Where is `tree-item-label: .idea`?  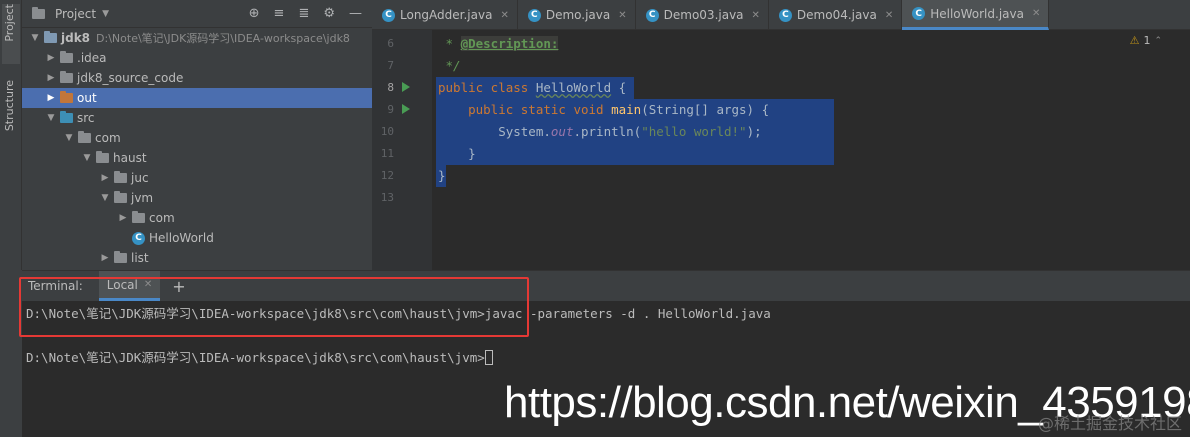 tree-item-label: .idea is located at coordinates (92, 58).